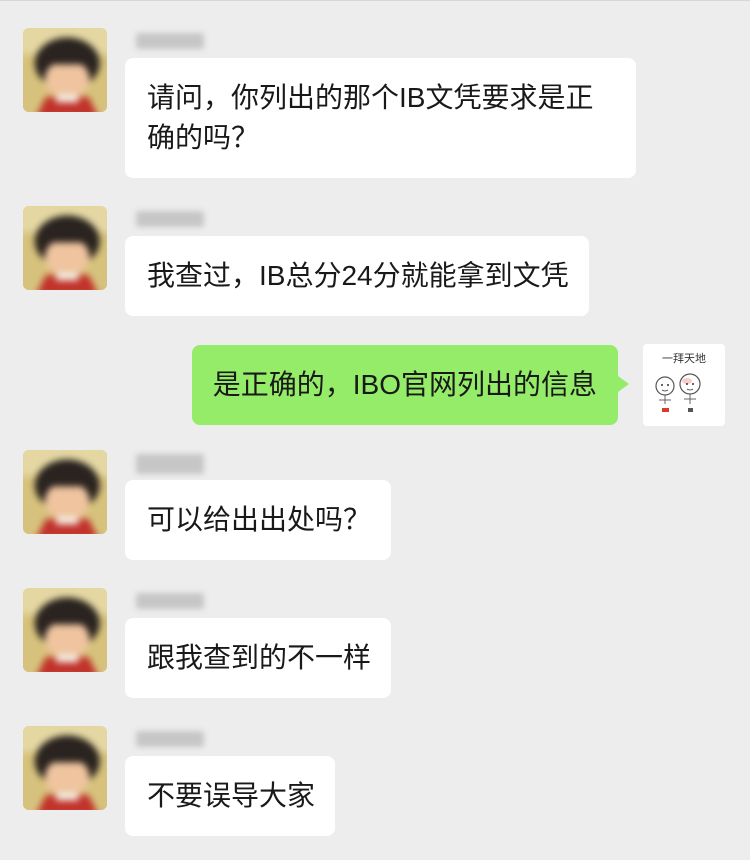 This screenshot has width=750, height=860. What do you see at coordinates (370, 117) in the screenshot?
I see `message-text: 请问，你列出的那个IB文凭要求是正确的吗？` at bounding box center [370, 117].